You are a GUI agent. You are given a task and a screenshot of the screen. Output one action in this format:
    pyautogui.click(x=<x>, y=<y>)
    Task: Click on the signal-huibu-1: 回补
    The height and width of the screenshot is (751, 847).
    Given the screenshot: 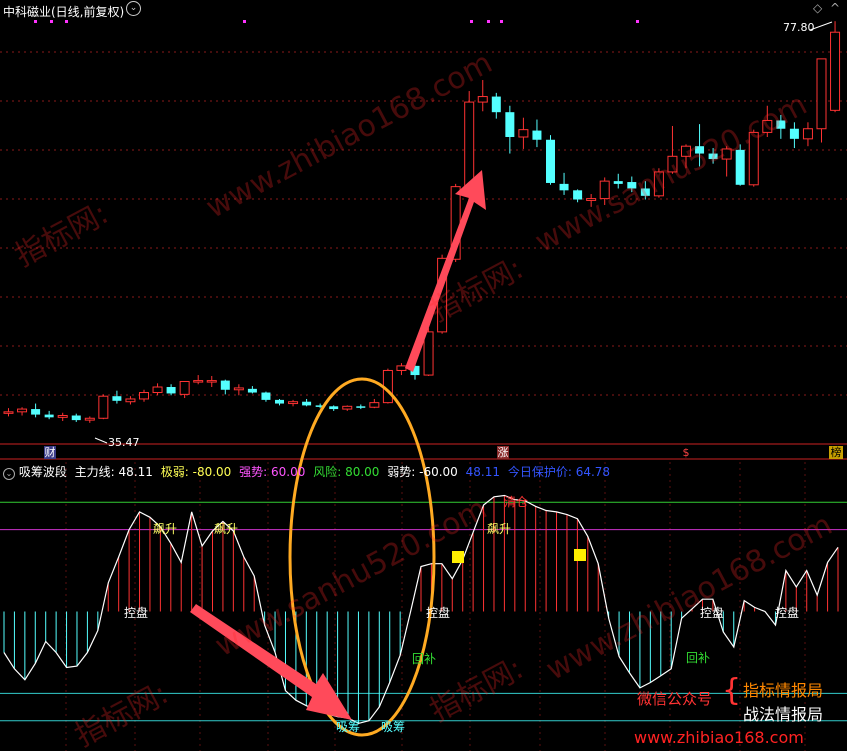 What is the action you would take?
    pyautogui.click(x=424, y=659)
    